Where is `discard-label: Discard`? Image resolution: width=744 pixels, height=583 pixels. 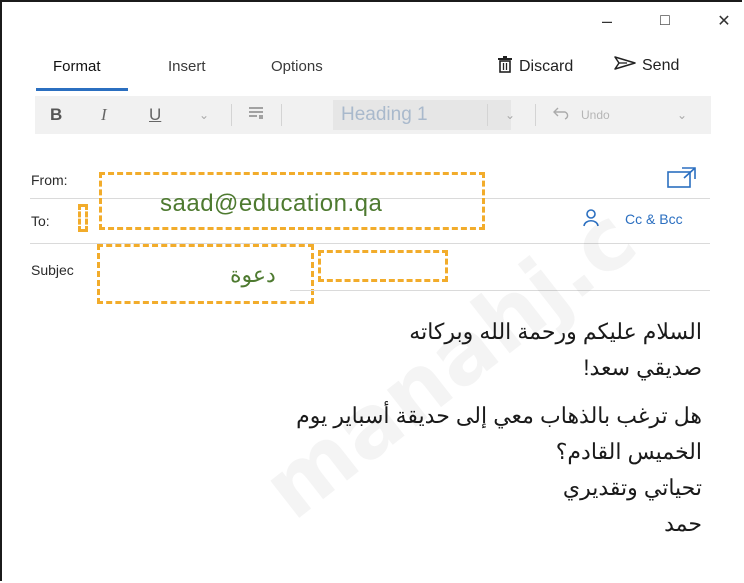
discard-label: Discard is located at coordinates (546, 66).